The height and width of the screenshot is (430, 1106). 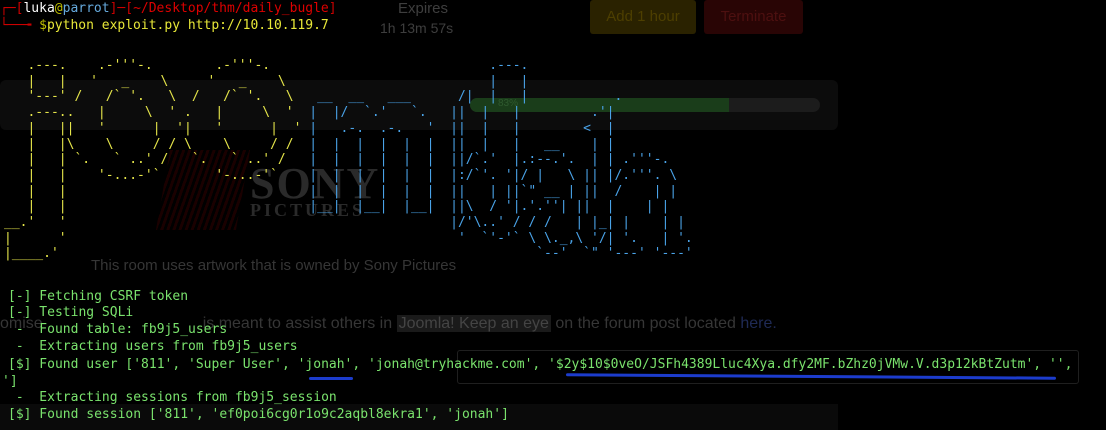 What do you see at coordinates (473, 323) in the screenshot?
I see `forum-highlight: Joomla! Keep an eye` at bounding box center [473, 323].